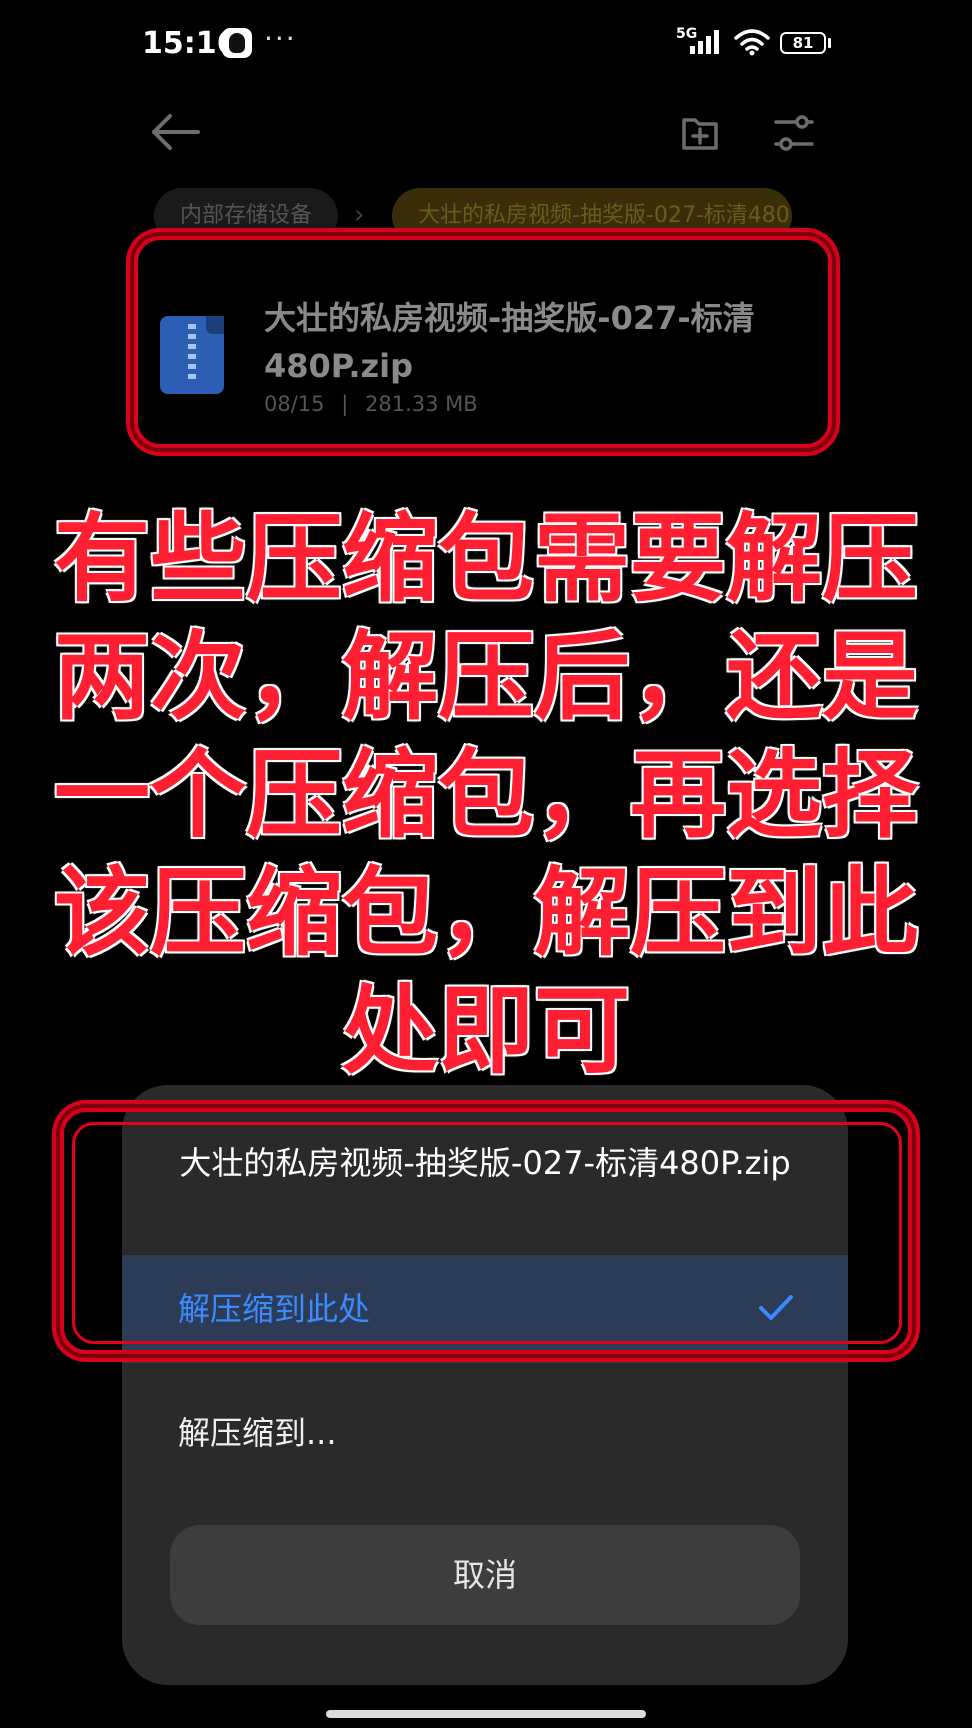 The height and width of the screenshot is (1728, 972). Describe the element at coordinates (483, 342) in the screenshot. I see `highlight-box-file` at that location.